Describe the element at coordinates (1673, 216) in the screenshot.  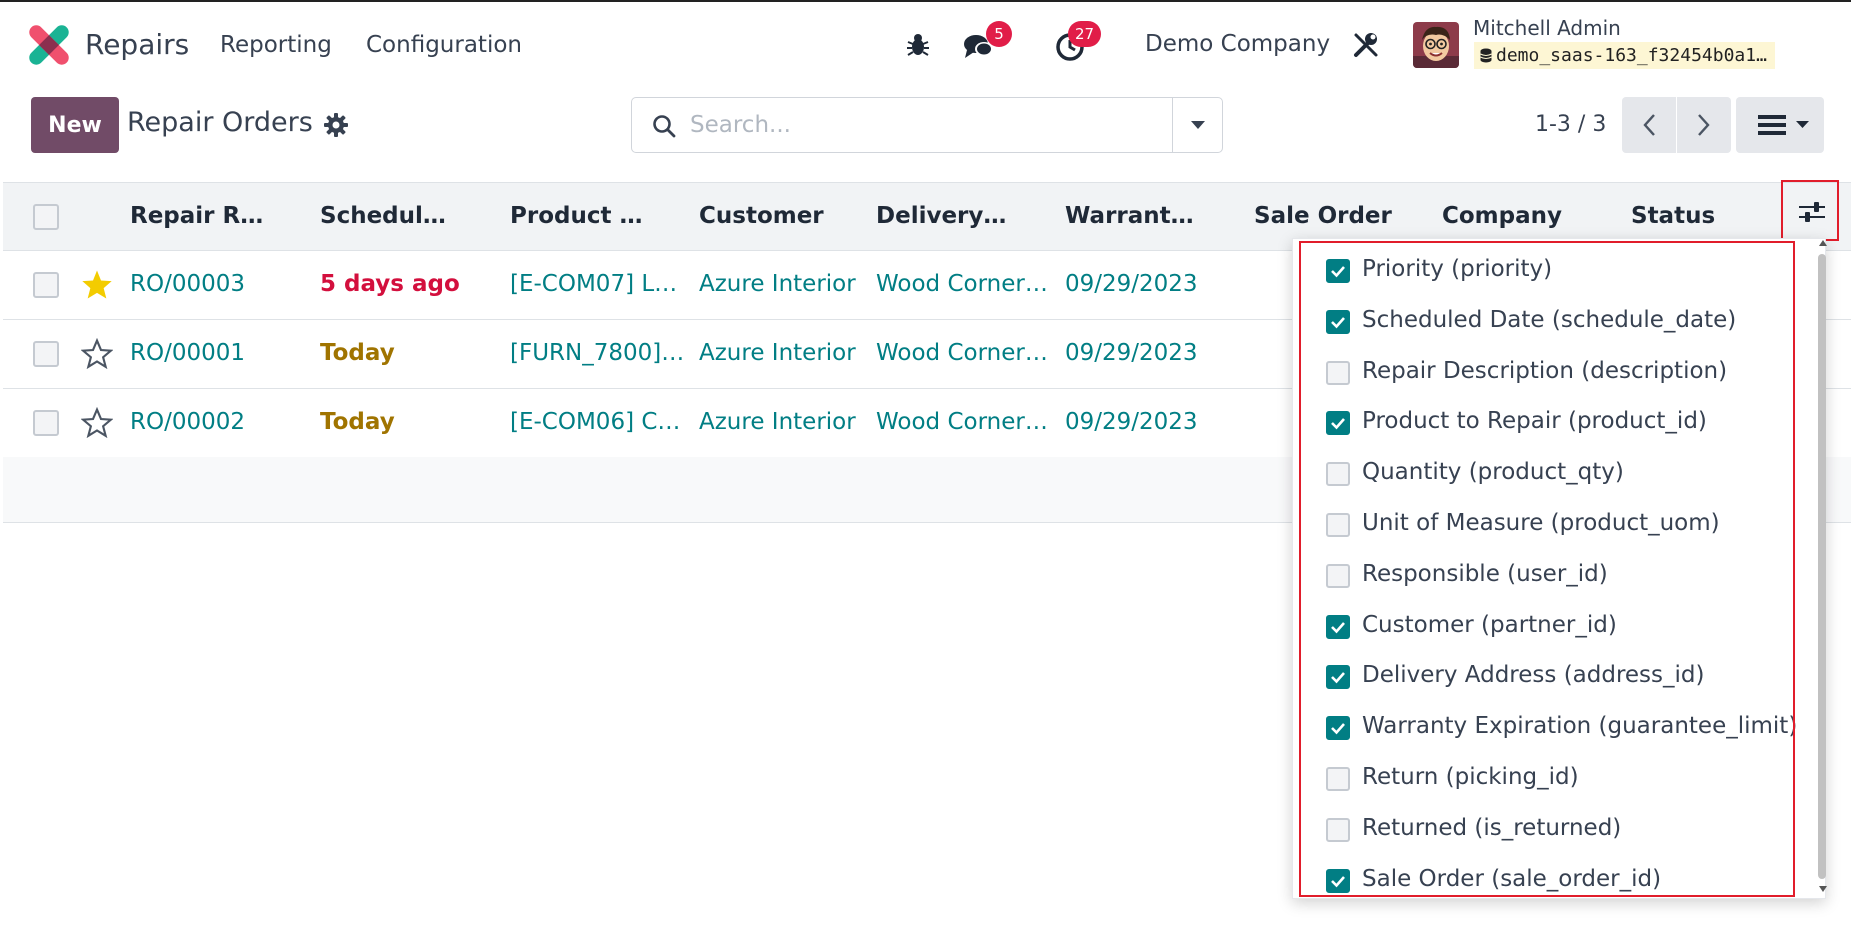
I see `column-header-status: Status` at that location.